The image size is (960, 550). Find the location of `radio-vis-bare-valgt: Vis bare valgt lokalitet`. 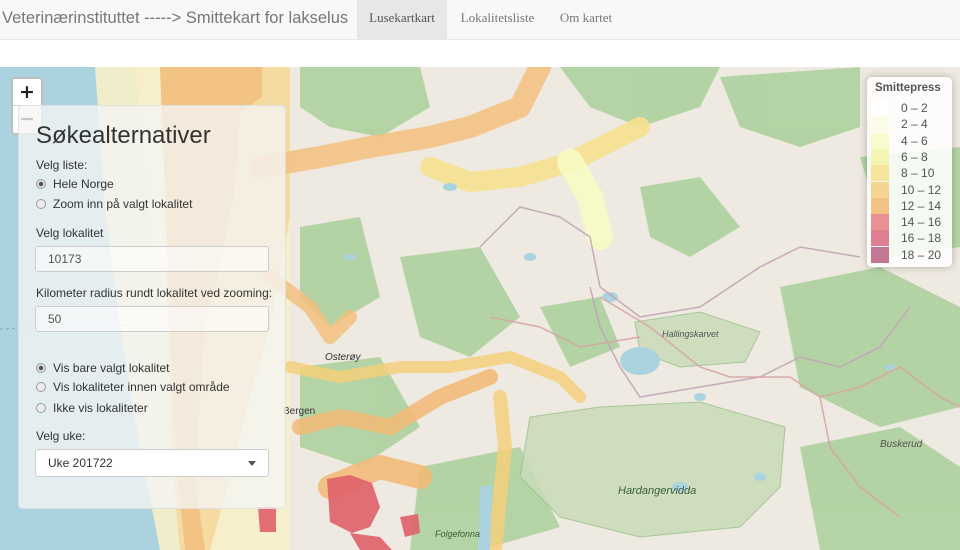

radio-vis-bare-valgt: Vis bare valgt lokalitet is located at coordinates (103, 368).